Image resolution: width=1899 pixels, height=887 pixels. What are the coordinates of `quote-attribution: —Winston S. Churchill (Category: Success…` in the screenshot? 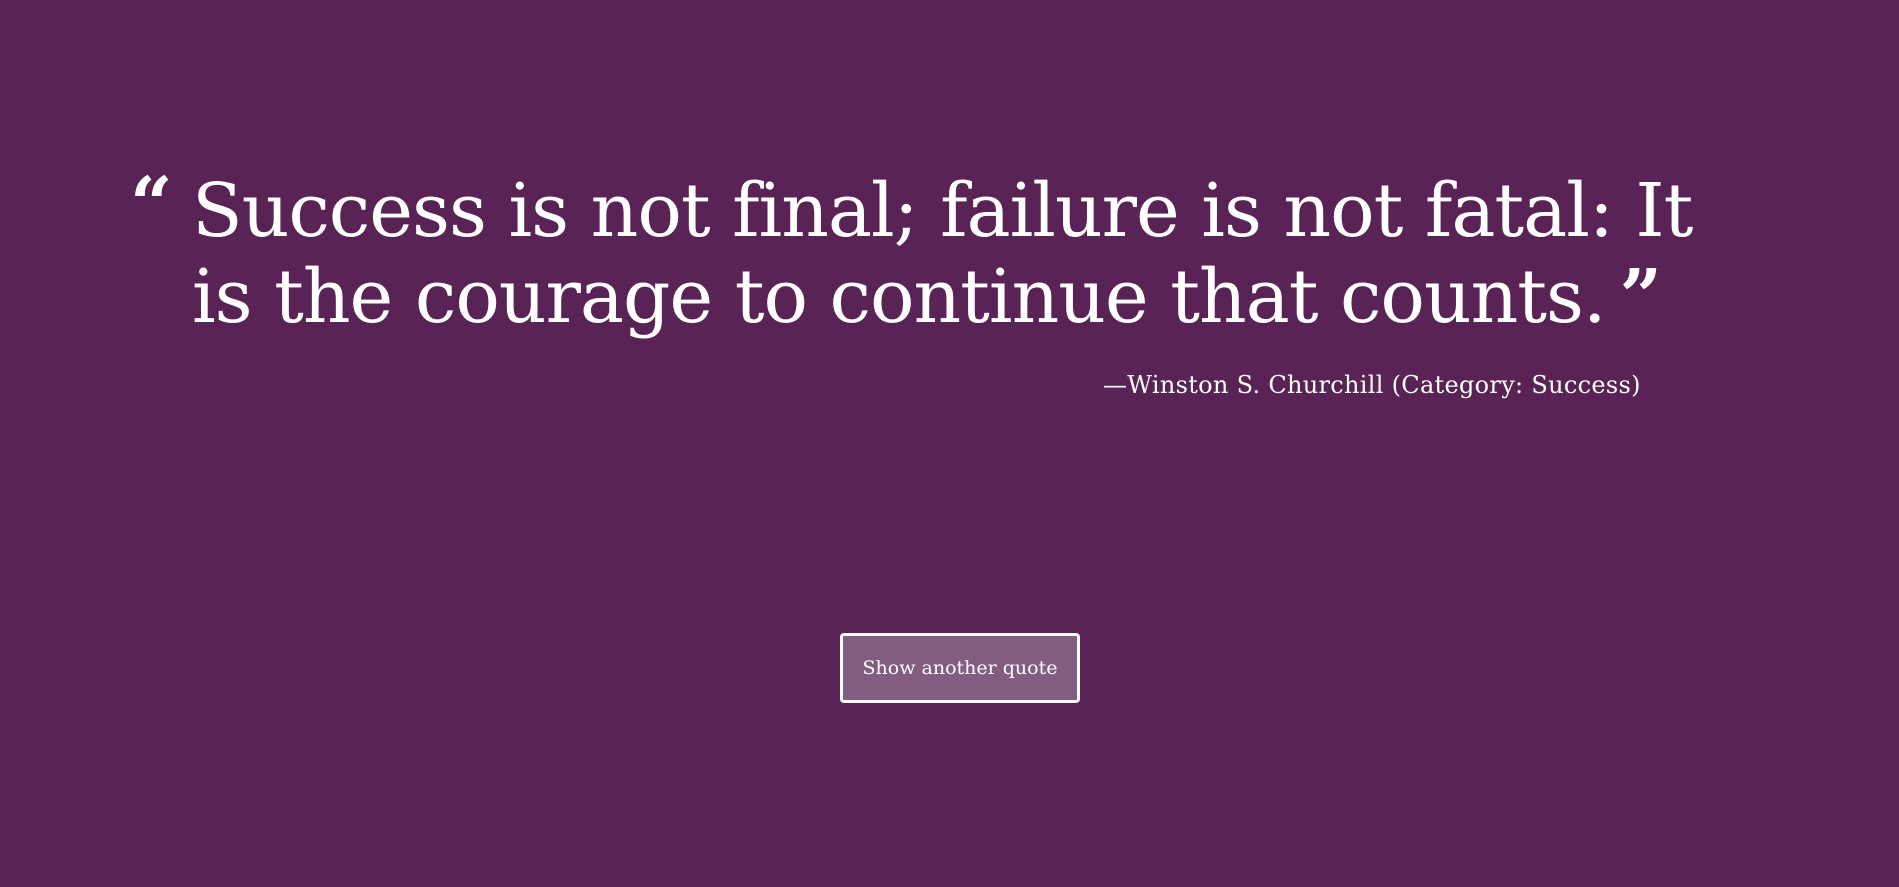 It's located at (1372, 385).